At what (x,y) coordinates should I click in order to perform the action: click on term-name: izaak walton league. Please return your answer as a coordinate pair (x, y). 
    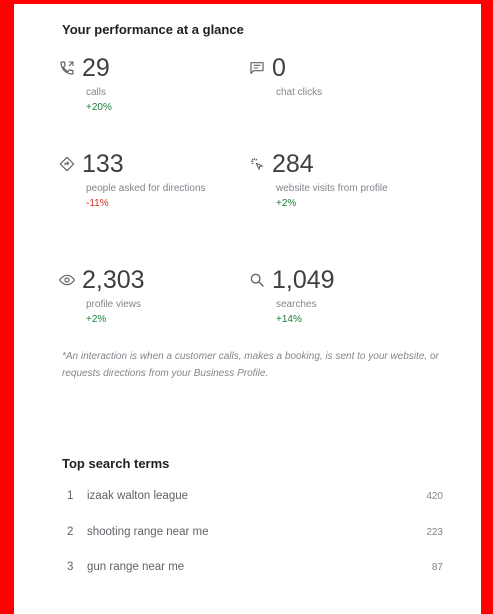
    Looking at the image, I should click on (138, 496).